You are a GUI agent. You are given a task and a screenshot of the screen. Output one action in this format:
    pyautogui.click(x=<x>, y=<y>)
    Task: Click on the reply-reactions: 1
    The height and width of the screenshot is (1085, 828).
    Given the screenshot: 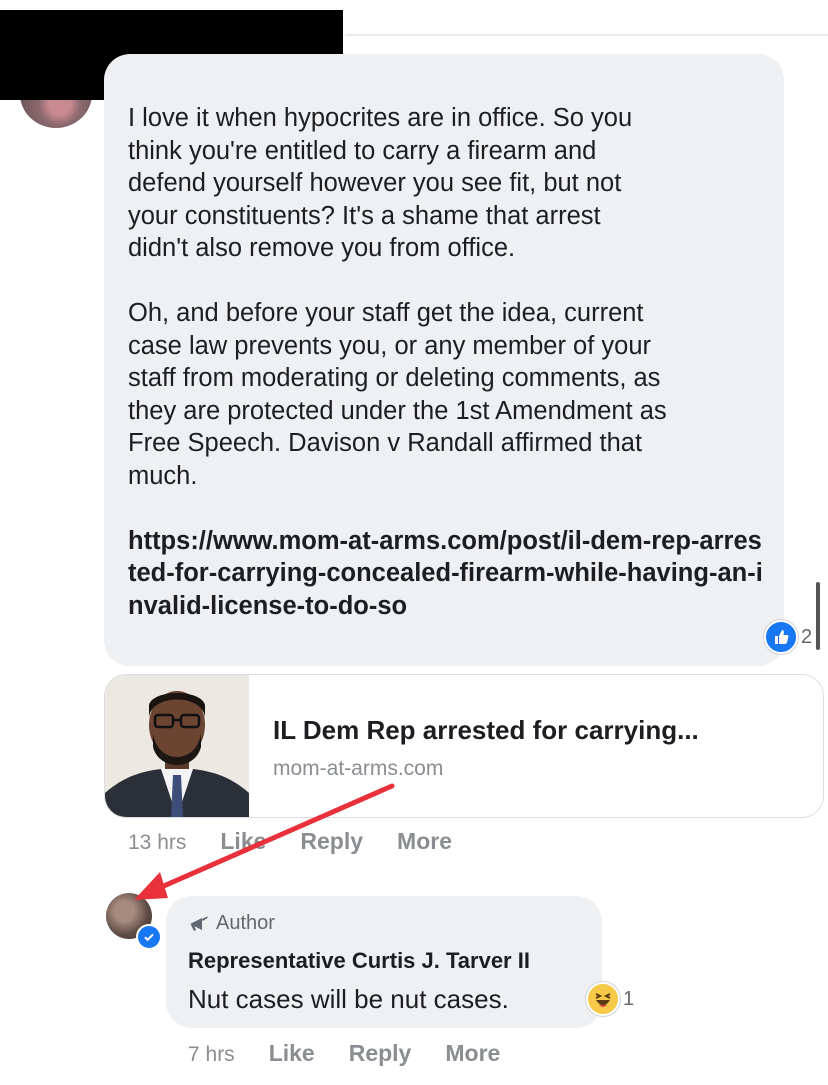 What is the action you would take?
    pyautogui.click(x=610, y=999)
    